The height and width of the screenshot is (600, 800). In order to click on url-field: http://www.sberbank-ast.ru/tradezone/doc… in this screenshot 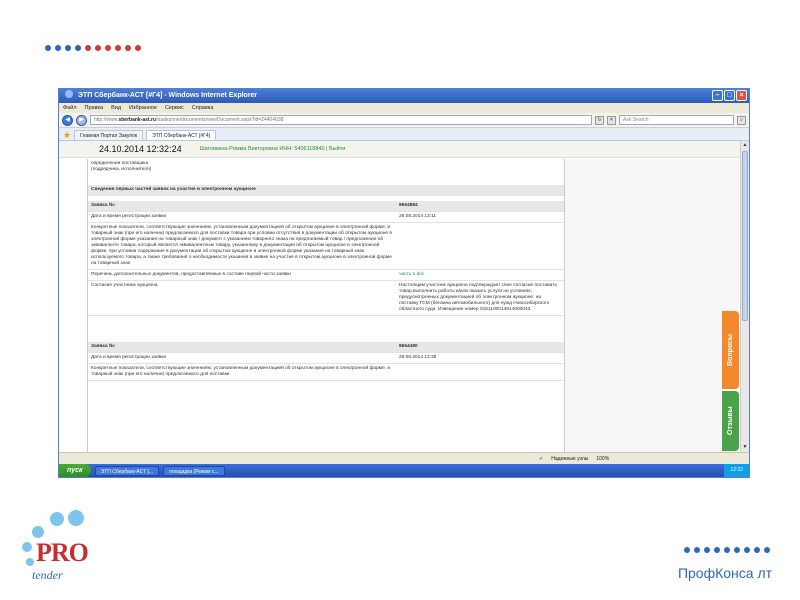, I will do `click(341, 120)`.